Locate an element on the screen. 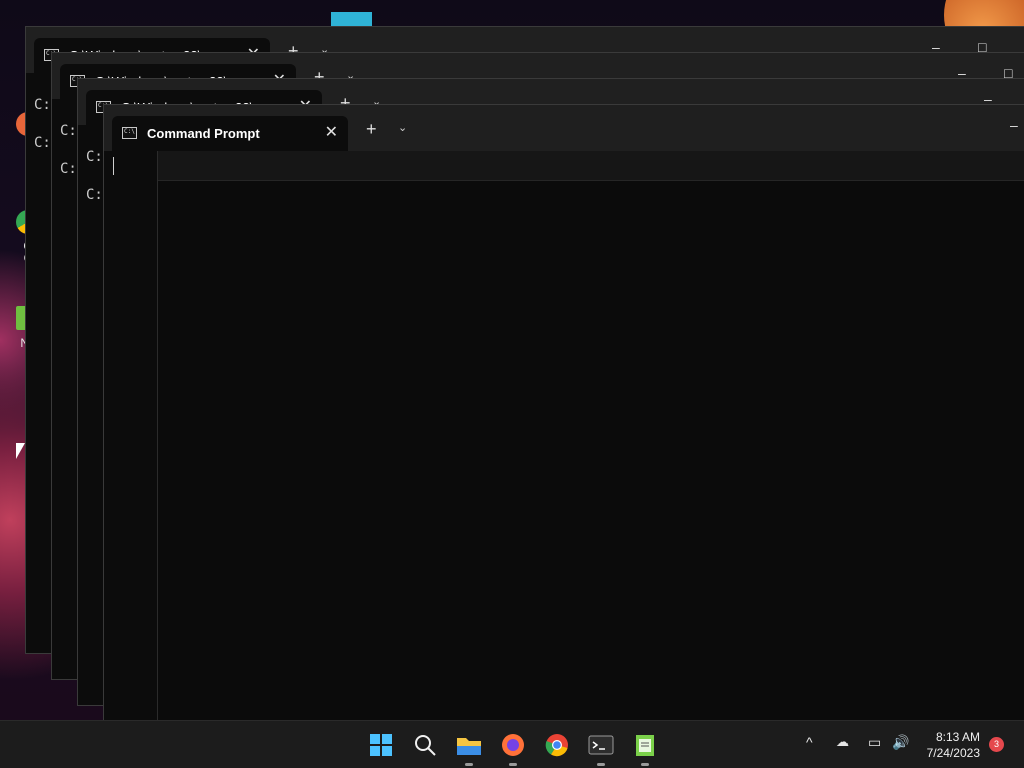  text-cursor is located at coordinates (113, 166).